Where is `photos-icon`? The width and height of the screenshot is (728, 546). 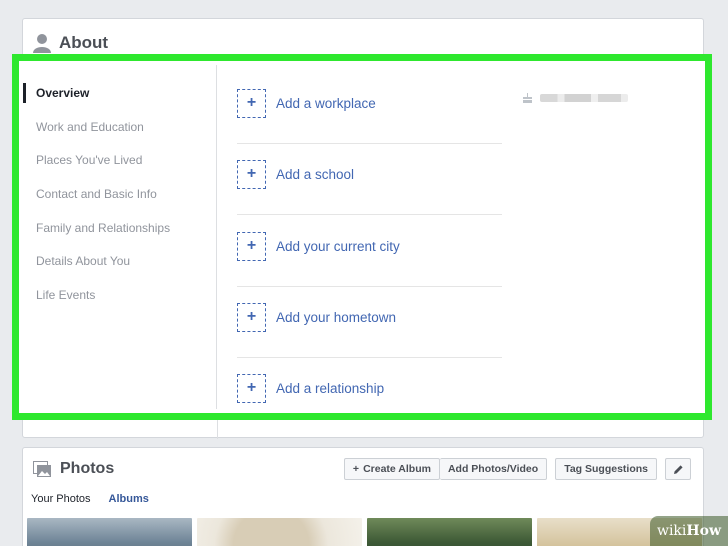
photos-icon is located at coordinates (42, 468).